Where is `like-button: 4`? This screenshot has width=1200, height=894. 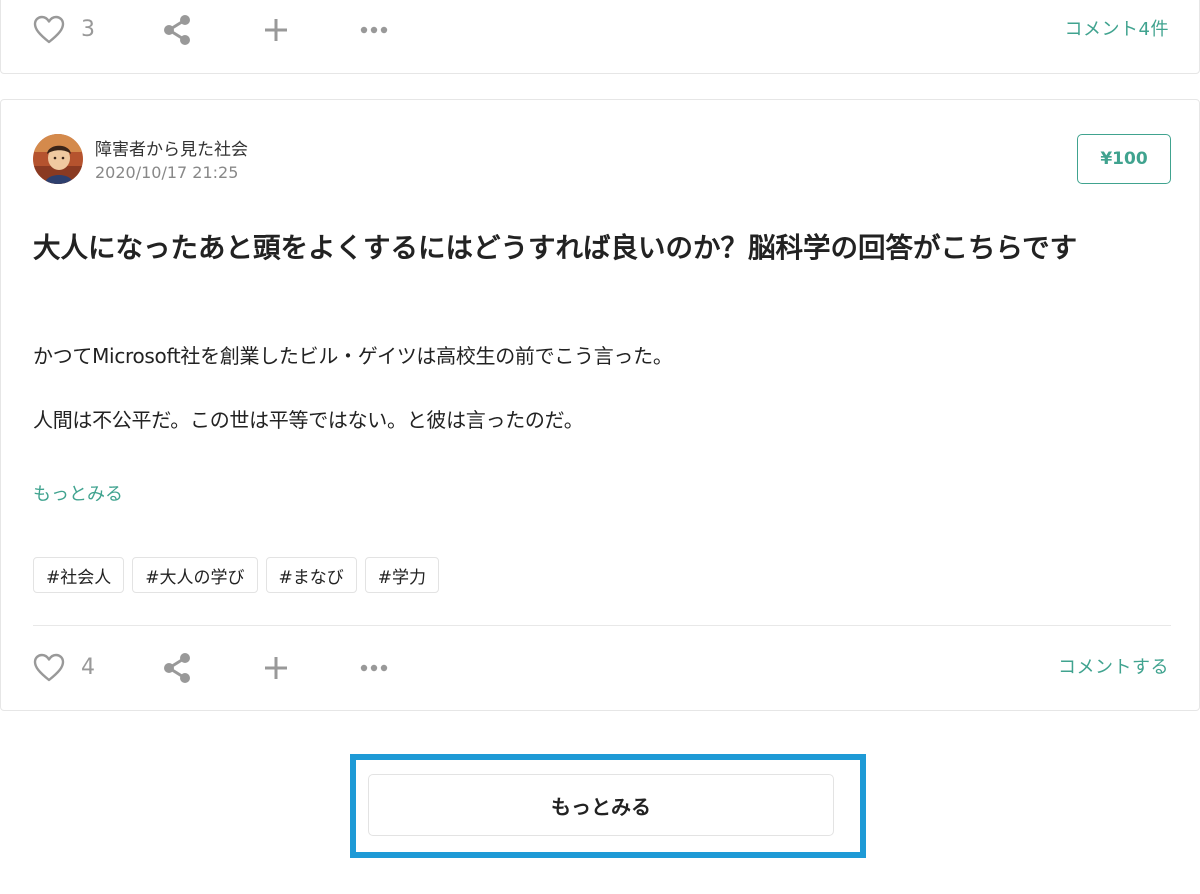 like-button: 4 is located at coordinates (68, 668).